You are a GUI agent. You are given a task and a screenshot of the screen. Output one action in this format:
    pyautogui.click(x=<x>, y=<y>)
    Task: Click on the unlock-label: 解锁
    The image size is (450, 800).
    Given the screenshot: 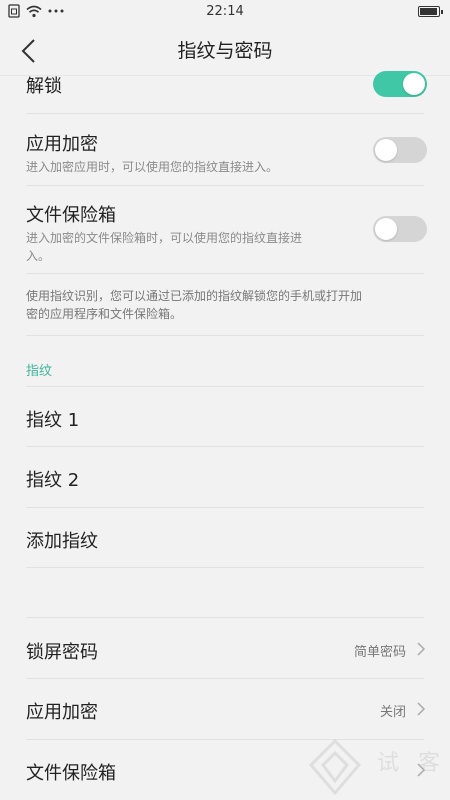 What is the action you would take?
    pyautogui.click(x=44, y=86)
    